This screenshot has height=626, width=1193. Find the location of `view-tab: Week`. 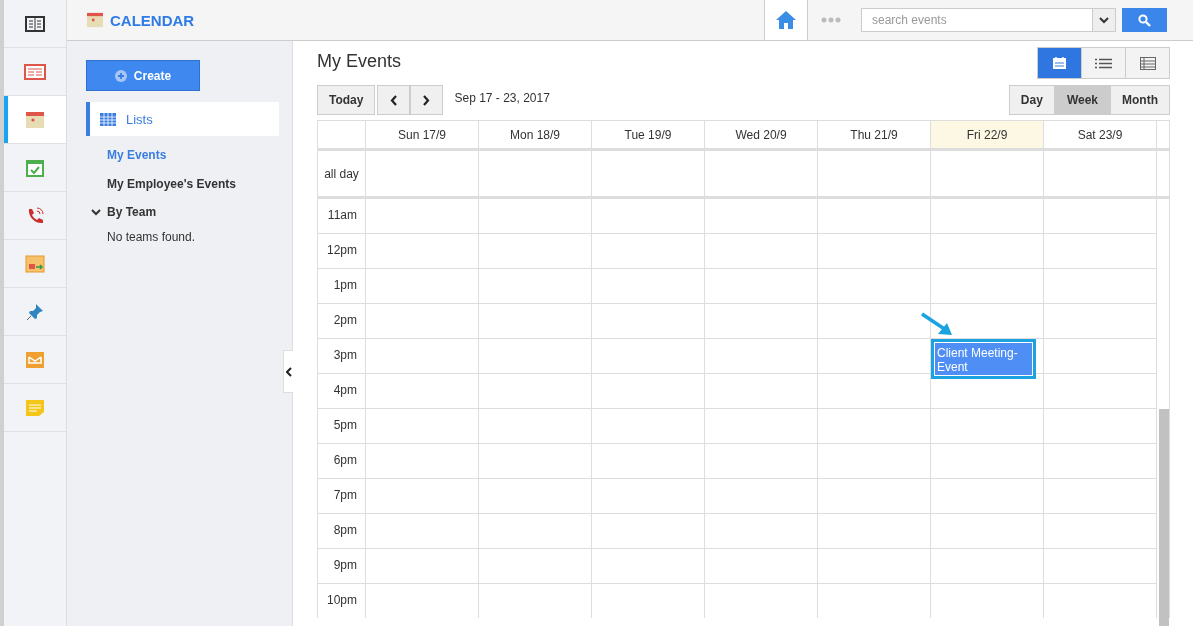

view-tab: Week is located at coordinates (1082, 100).